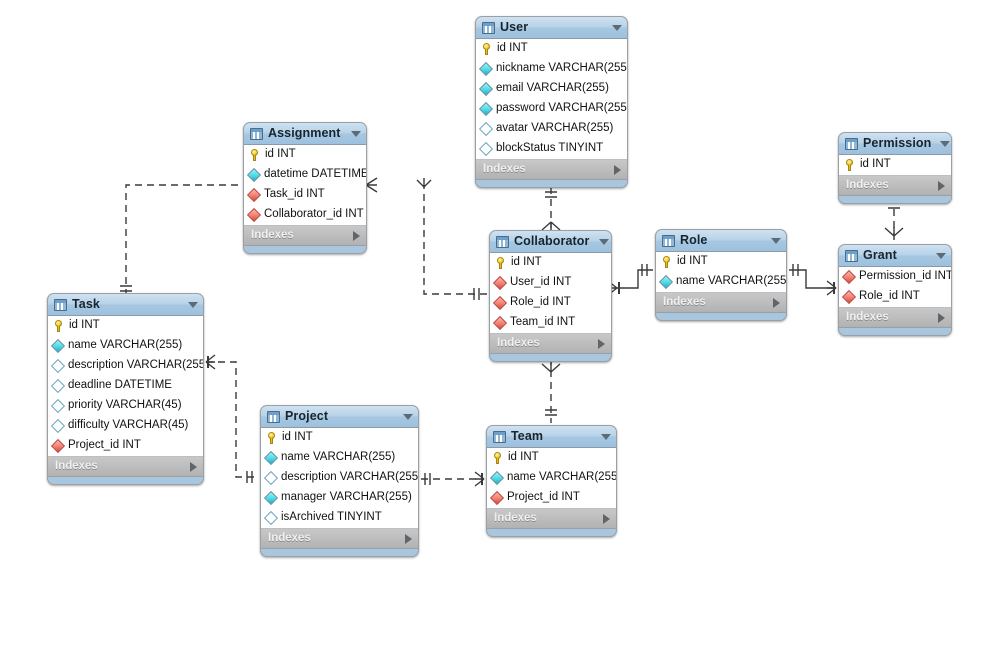 The height and width of the screenshot is (662, 987). What do you see at coordinates (125, 305) in the screenshot?
I see `table-header-task: Task` at bounding box center [125, 305].